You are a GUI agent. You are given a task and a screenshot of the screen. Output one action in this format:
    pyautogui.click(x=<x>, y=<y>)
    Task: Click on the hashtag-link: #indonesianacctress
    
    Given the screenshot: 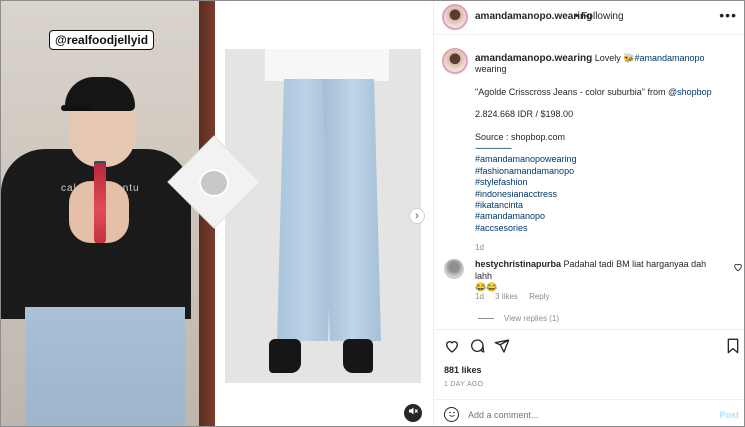 What is the action you would take?
    pyautogui.click(x=606, y=194)
    